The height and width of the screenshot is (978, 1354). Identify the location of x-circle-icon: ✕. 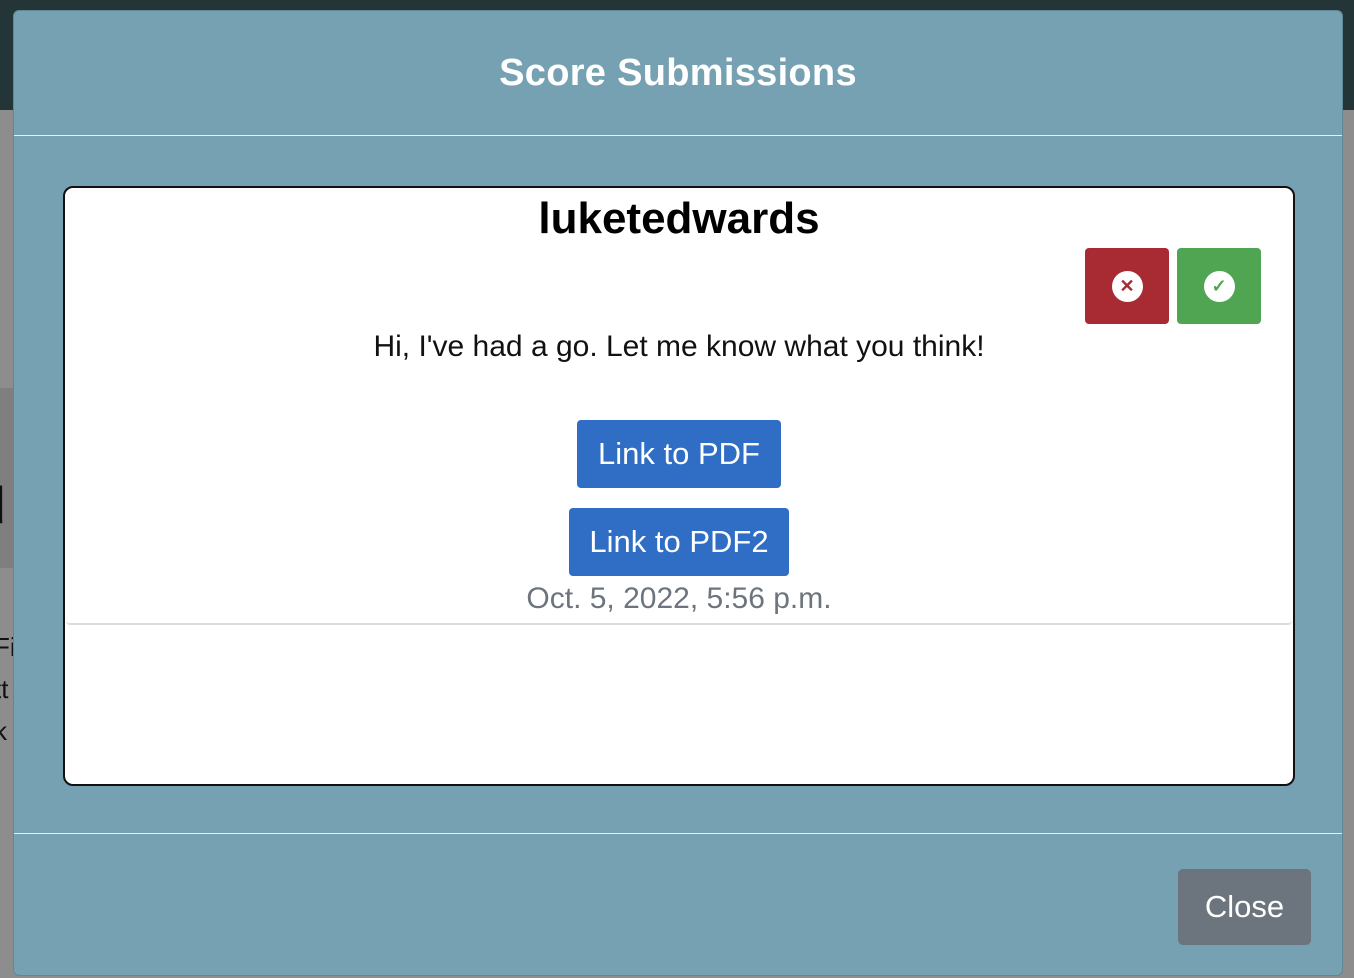
(1127, 286).